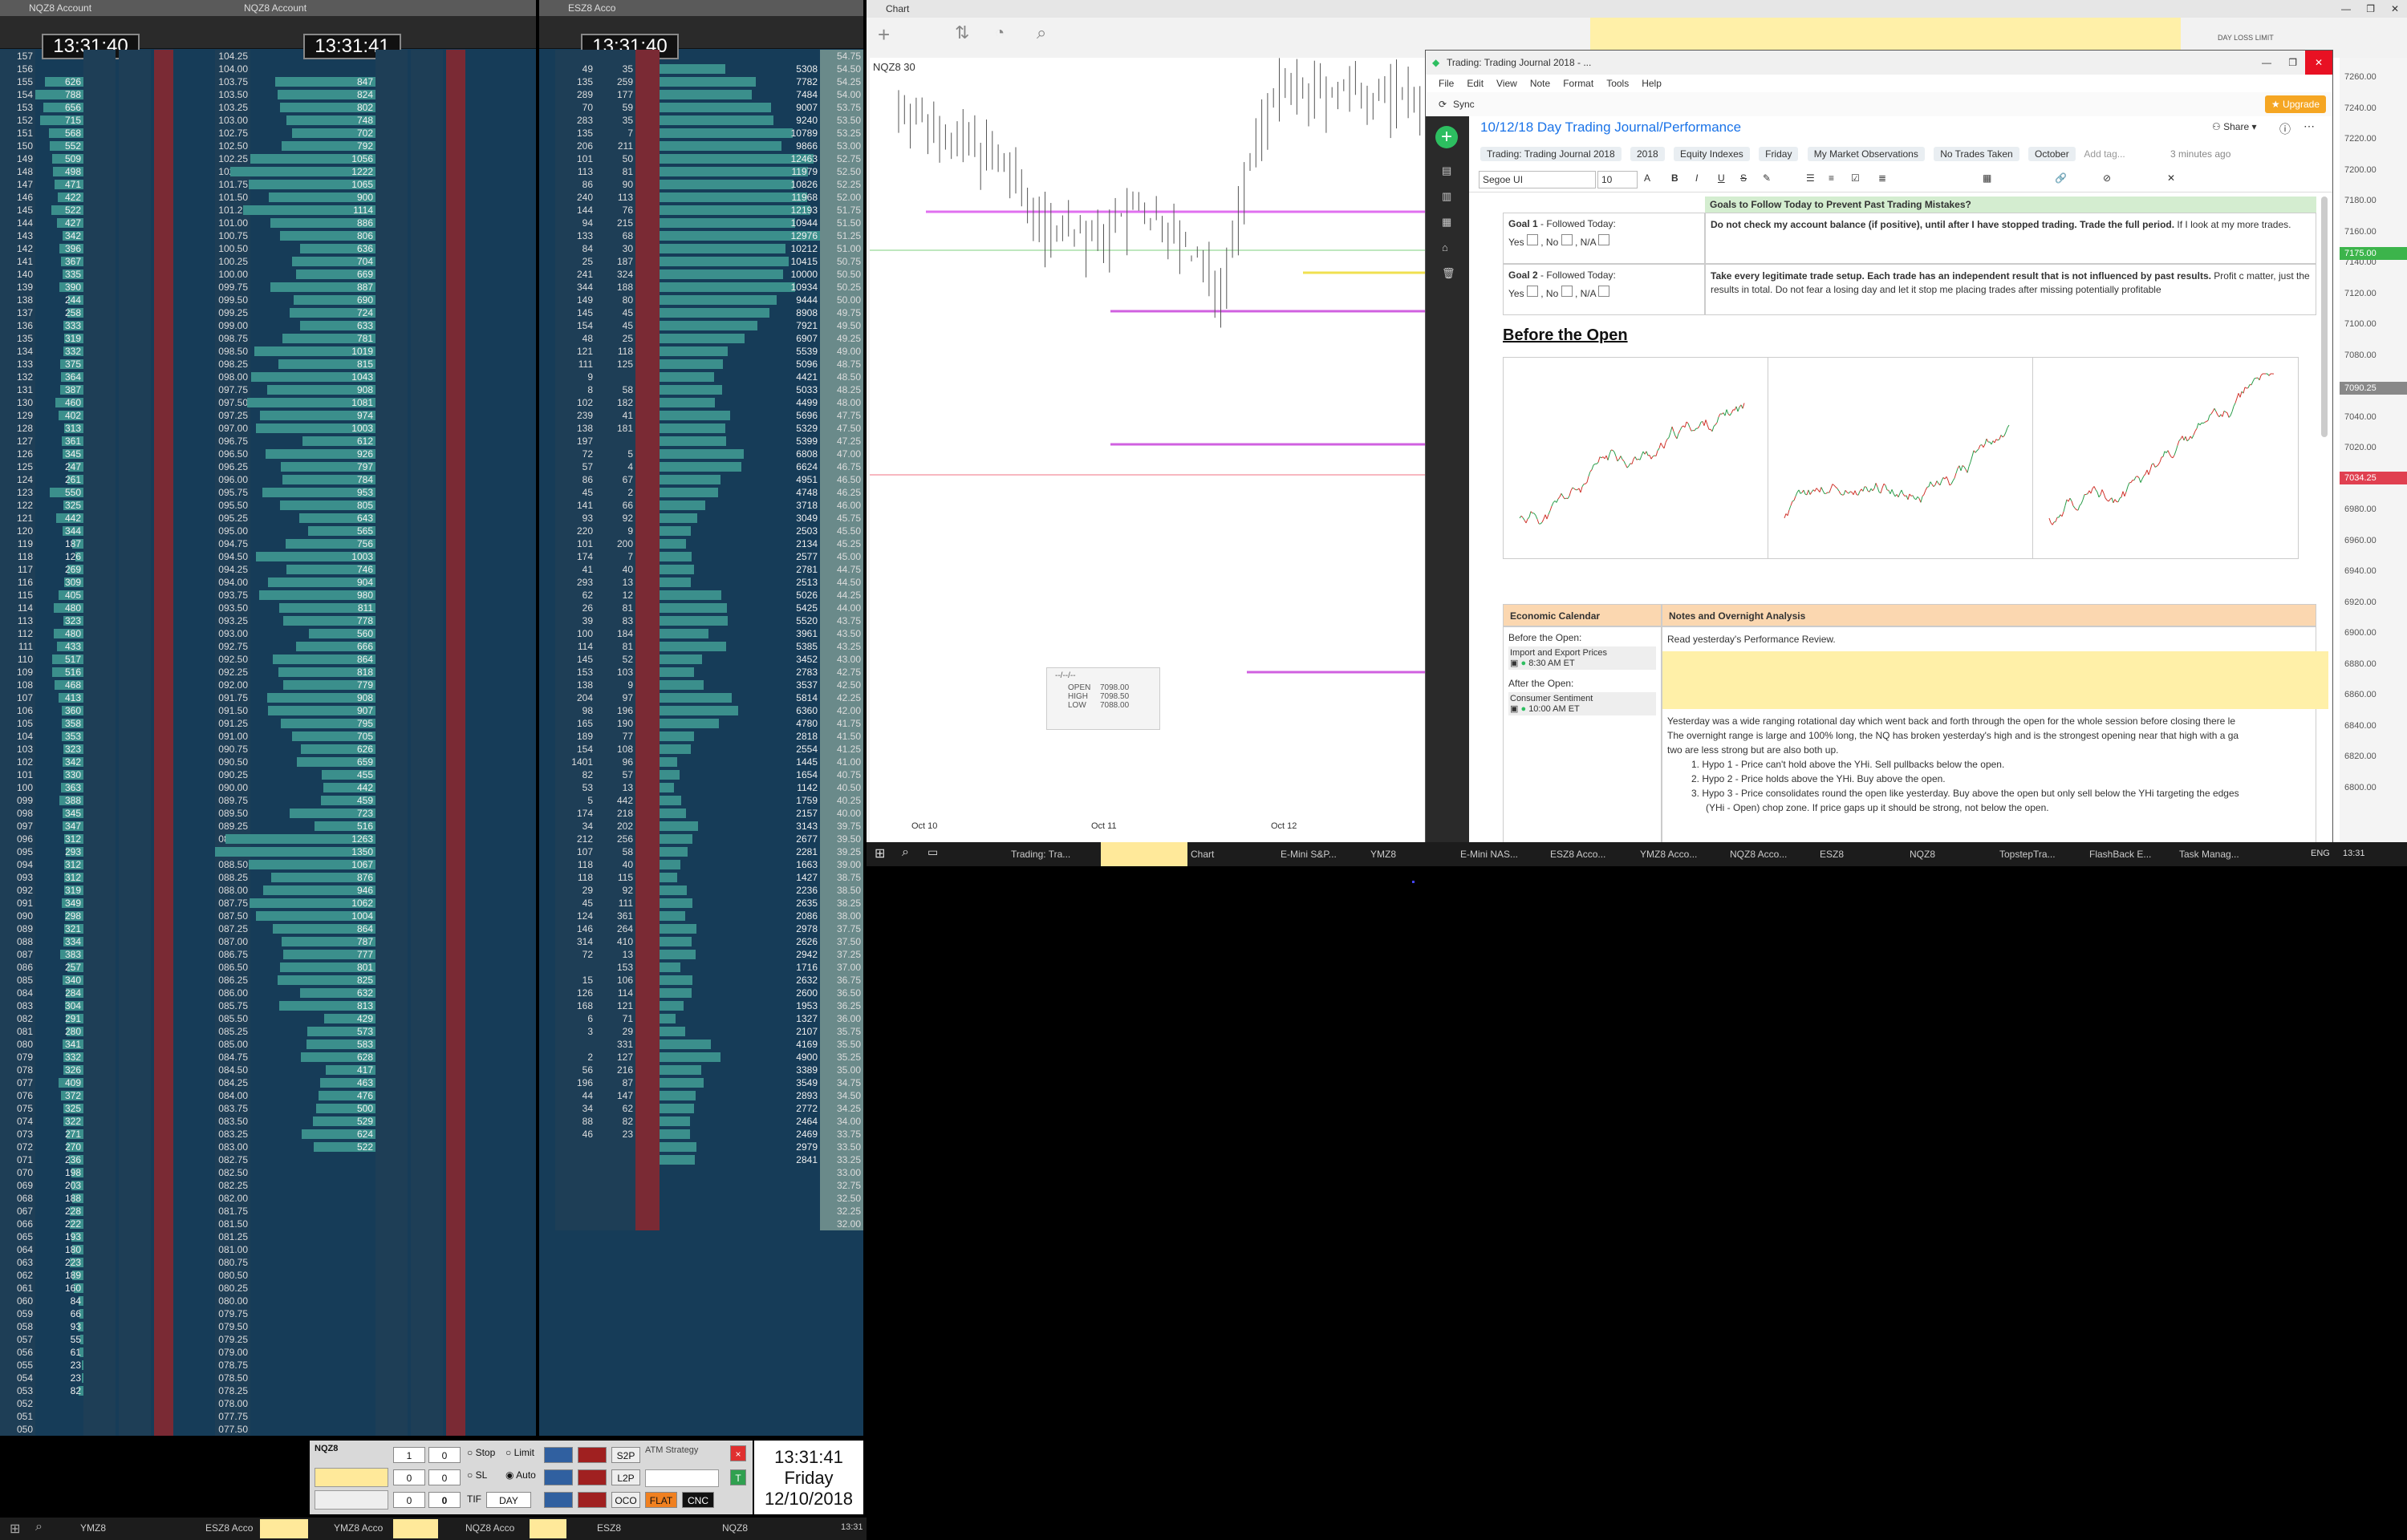 The width and height of the screenshot is (2407, 1540). Describe the element at coordinates (17, 69) in the screenshot. I see `price-cell: 156` at that location.